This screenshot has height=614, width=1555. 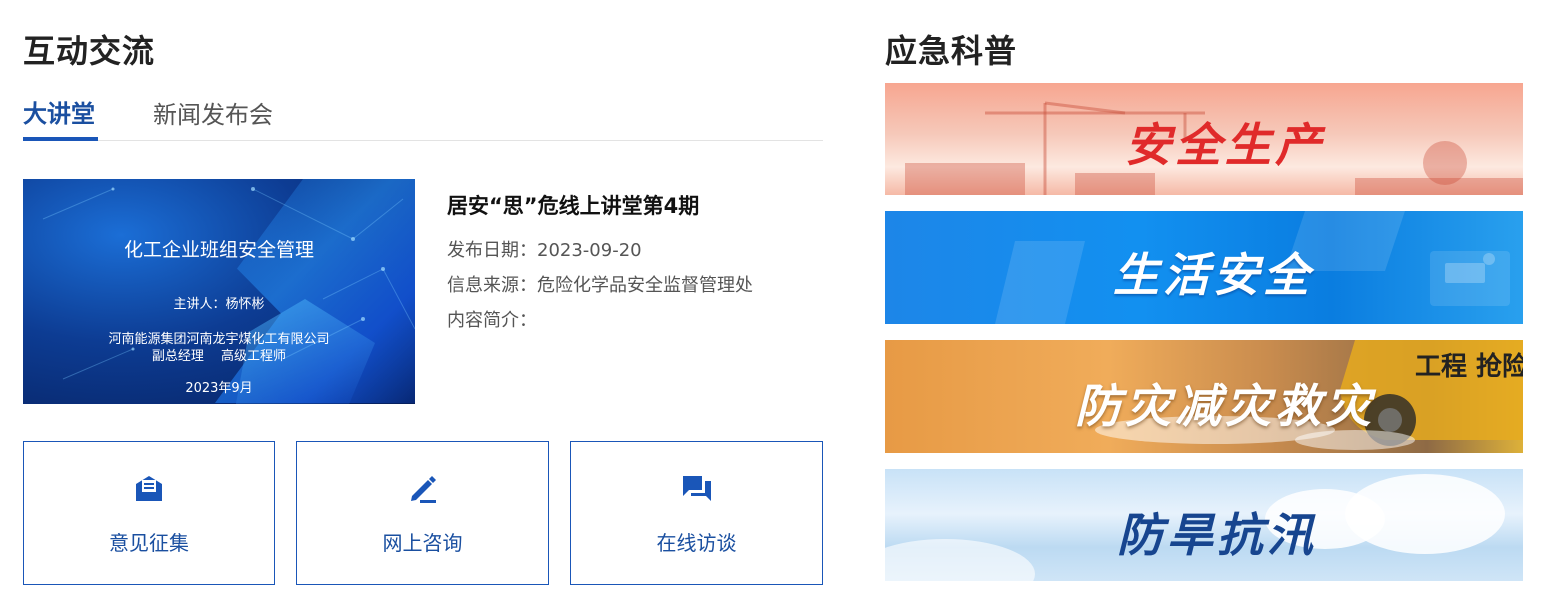 I want to click on thumbnail-date: 2023年9月, so click(x=219, y=388).